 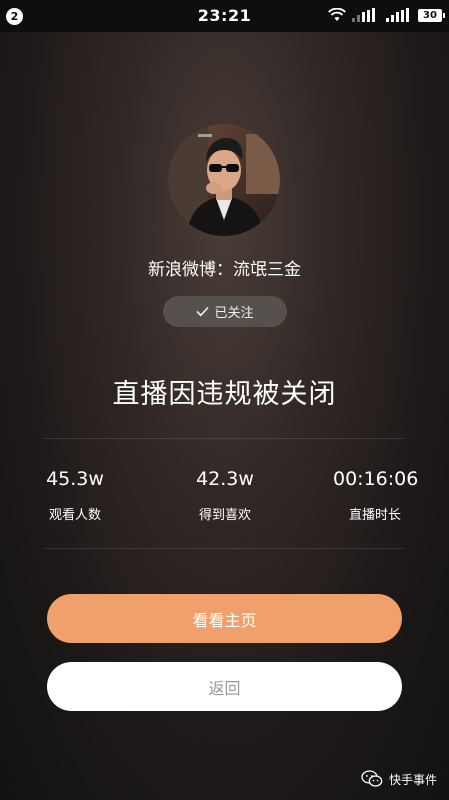 What do you see at coordinates (374, 515) in the screenshot?
I see `stat-label: 直播时长` at bounding box center [374, 515].